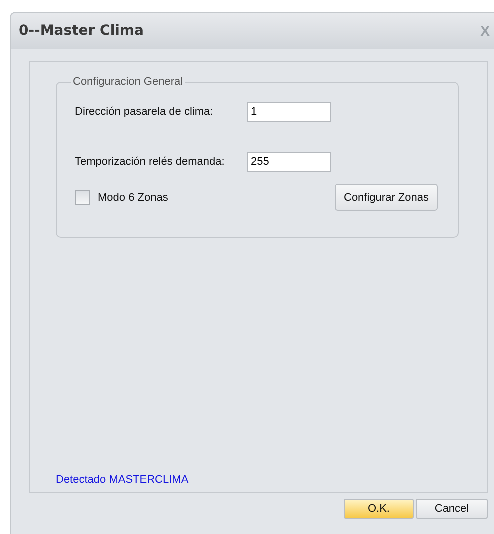  What do you see at coordinates (128, 82) in the screenshot?
I see `group-title: Configuracion General` at bounding box center [128, 82].